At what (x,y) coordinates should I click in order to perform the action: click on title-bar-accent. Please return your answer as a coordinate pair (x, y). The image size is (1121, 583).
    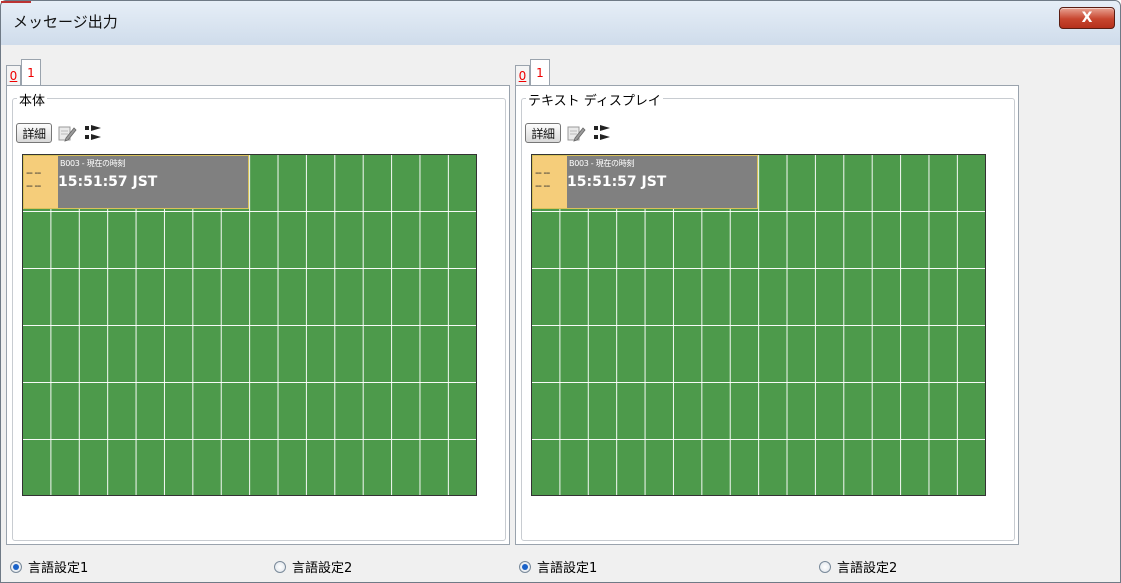
    Looking at the image, I should click on (16, 2).